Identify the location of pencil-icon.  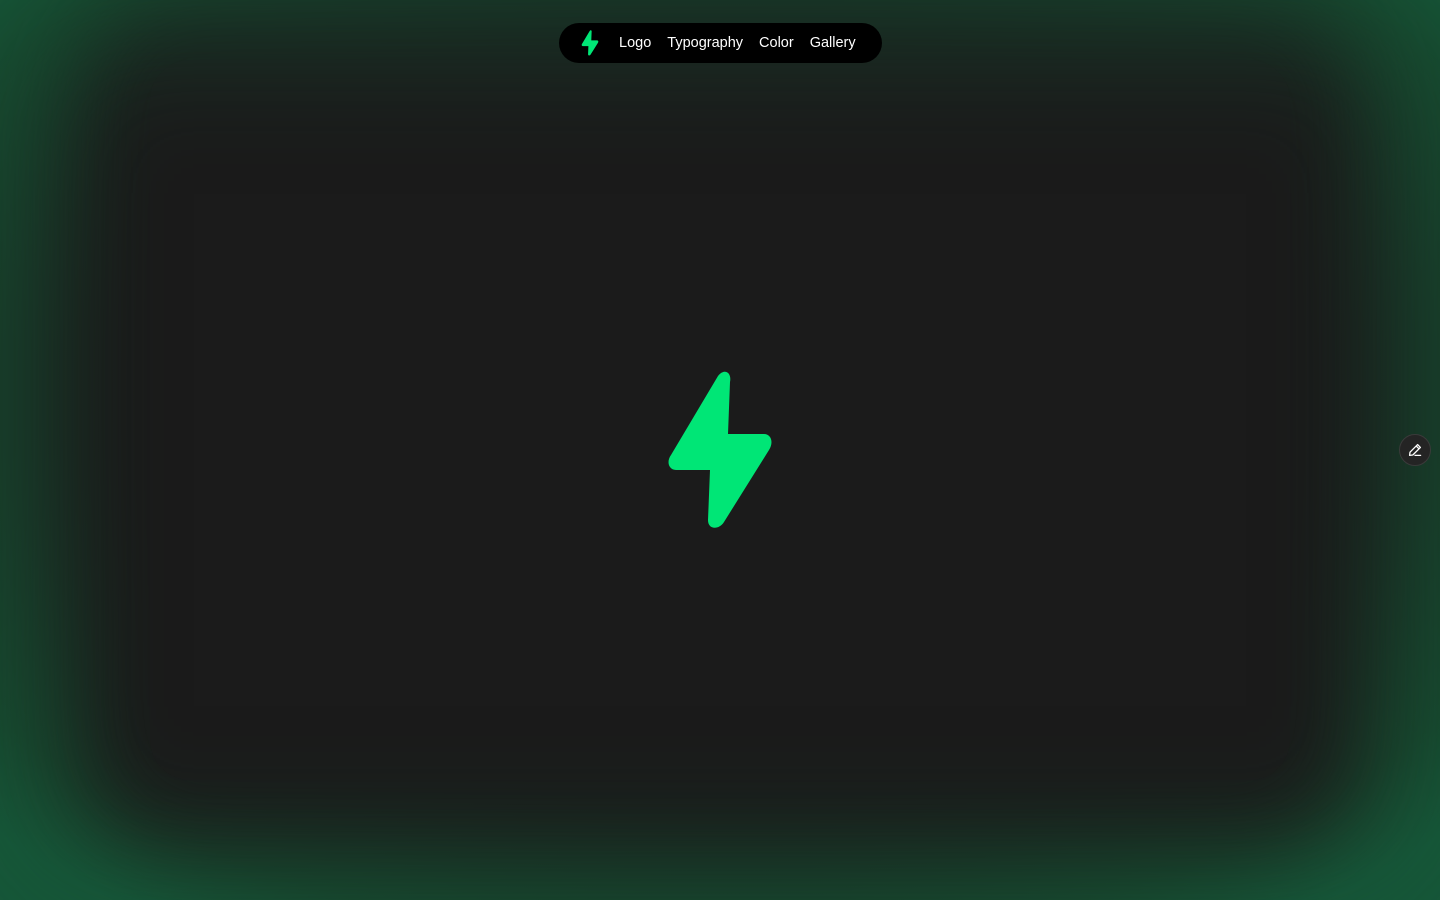
(1415, 450).